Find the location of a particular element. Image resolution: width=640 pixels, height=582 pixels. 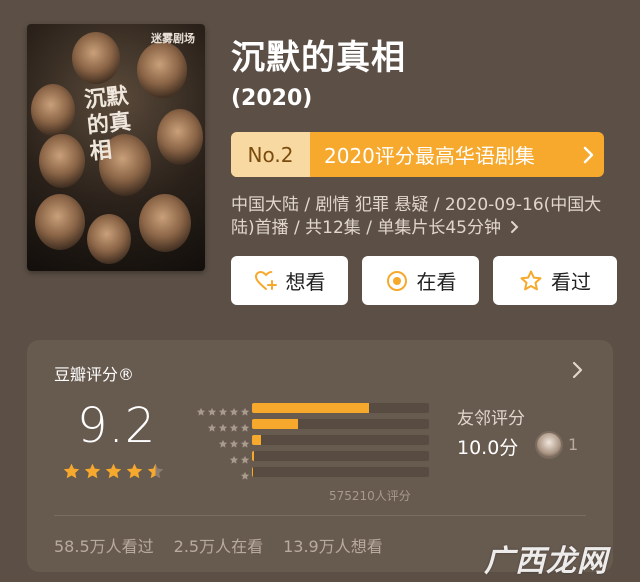

rank-text: 2020评分最高华语剧集 is located at coordinates (429, 156).